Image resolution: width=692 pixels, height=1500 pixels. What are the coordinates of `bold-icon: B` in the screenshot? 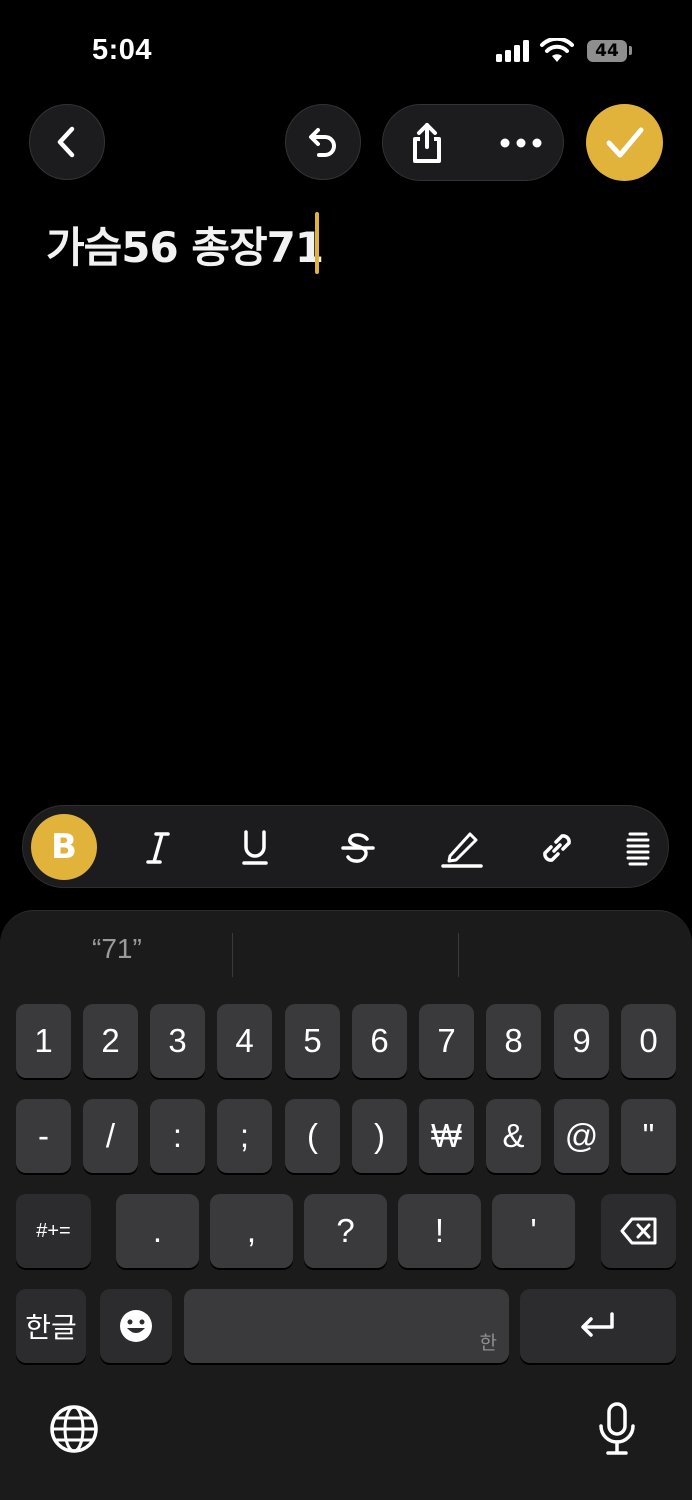 It's located at (64, 847).